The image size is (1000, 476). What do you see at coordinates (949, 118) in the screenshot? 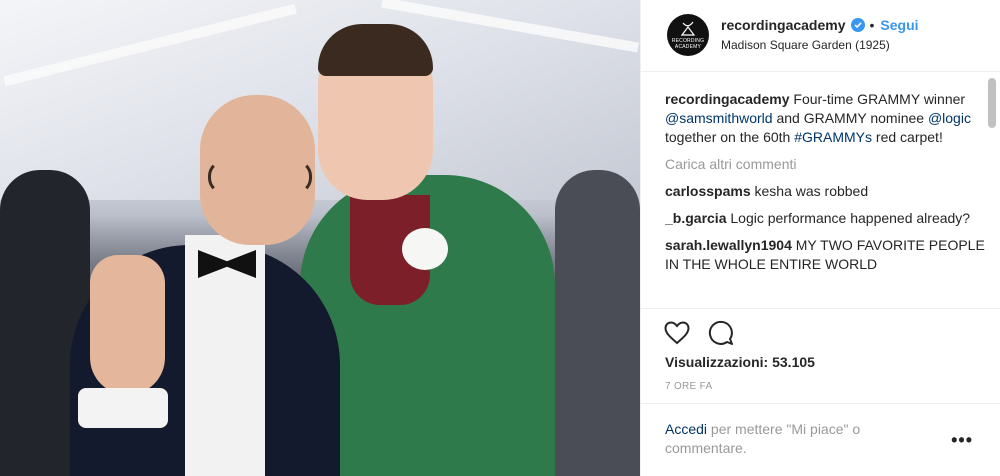
I see `mention-link: @logic` at bounding box center [949, 118].